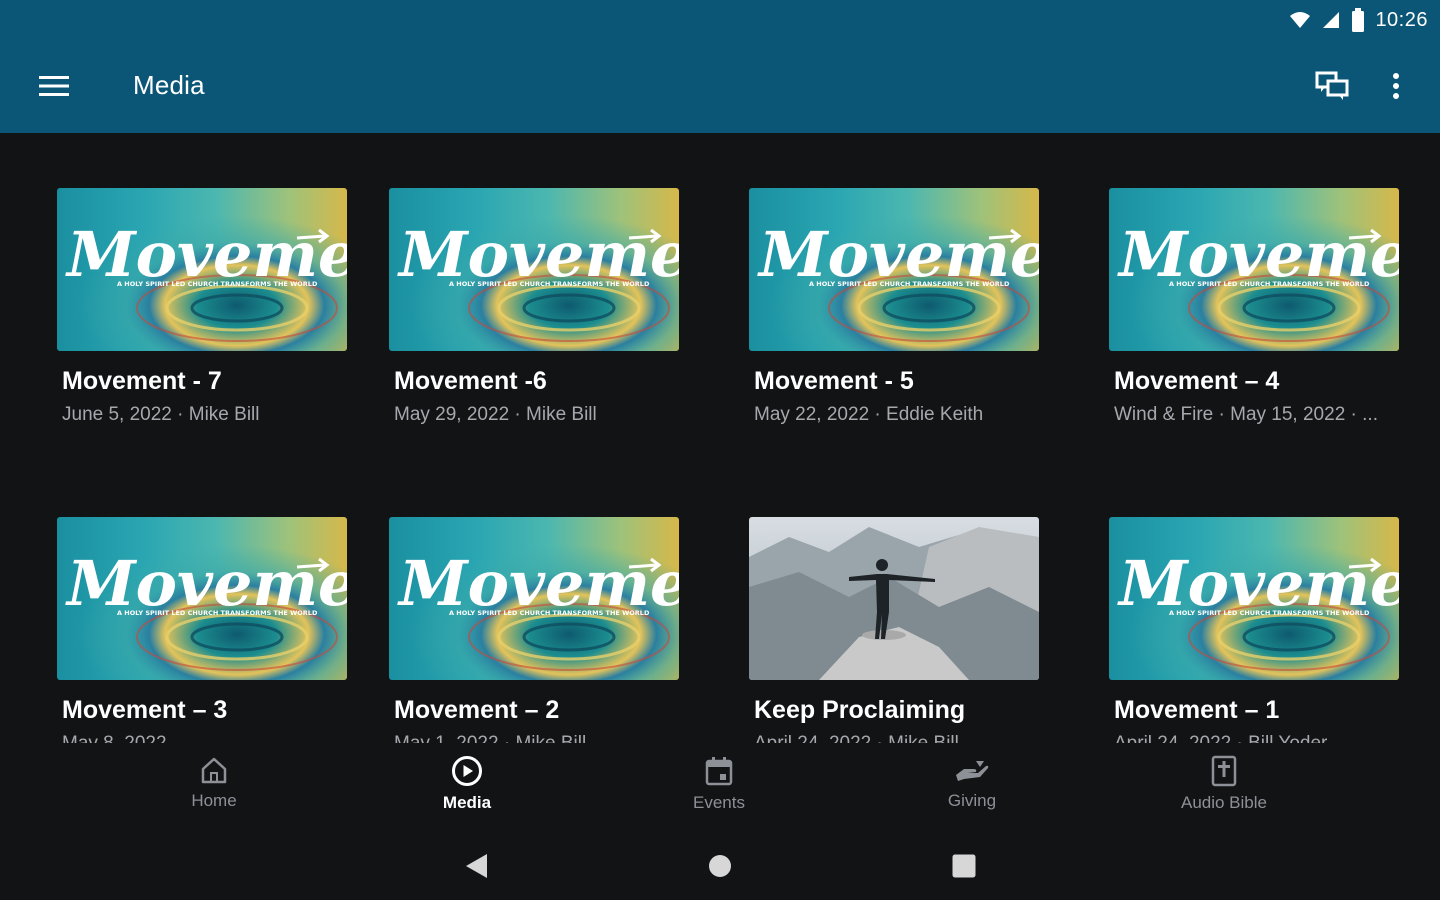 The width and height of the screenshot is (1440, 900). What do you see at coordinates (1401, 19) in the screenshot?
I see `status-time: 10:26` at bounding box center [1401, 19].